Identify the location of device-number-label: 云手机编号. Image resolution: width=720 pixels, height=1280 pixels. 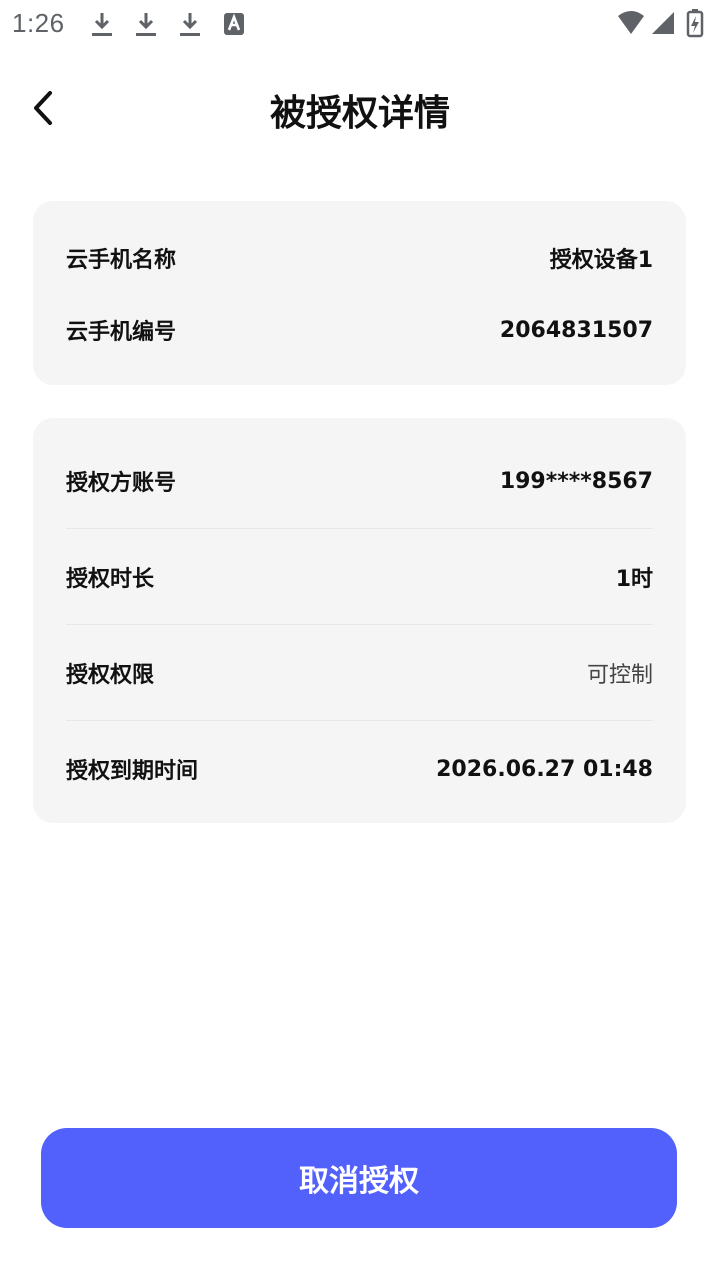
(121, 332).